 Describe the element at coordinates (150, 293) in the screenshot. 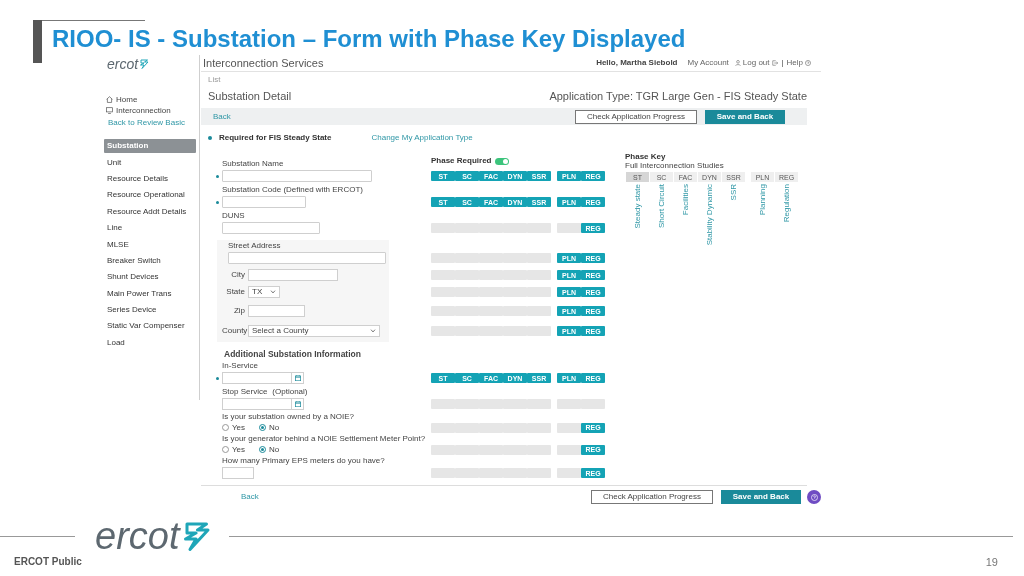

I see `sidebar-item: Main Power Trans` at that location.